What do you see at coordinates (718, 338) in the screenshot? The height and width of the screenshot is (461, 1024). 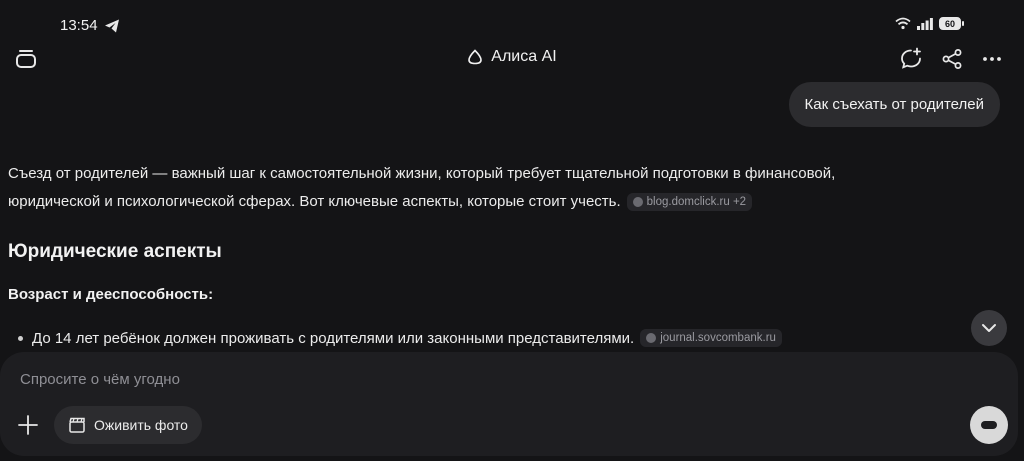 I see `source-chip-label: journal.sovcombank.ru` at bounding box center [718, 338].